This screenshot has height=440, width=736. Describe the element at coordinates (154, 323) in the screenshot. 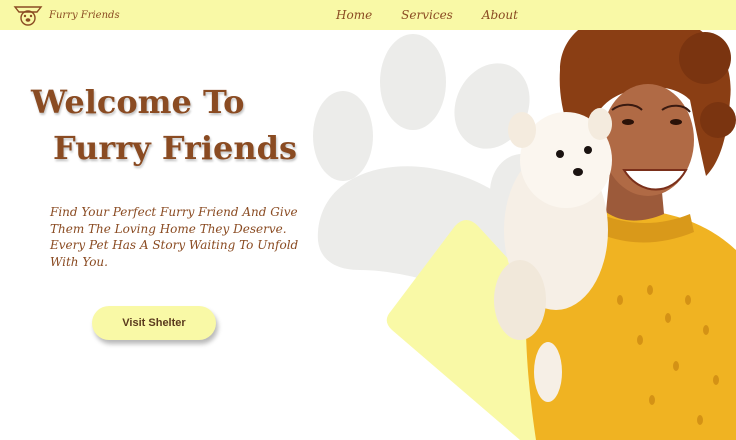

I see `visit-shelter-button: Visit Shelter` at that location.